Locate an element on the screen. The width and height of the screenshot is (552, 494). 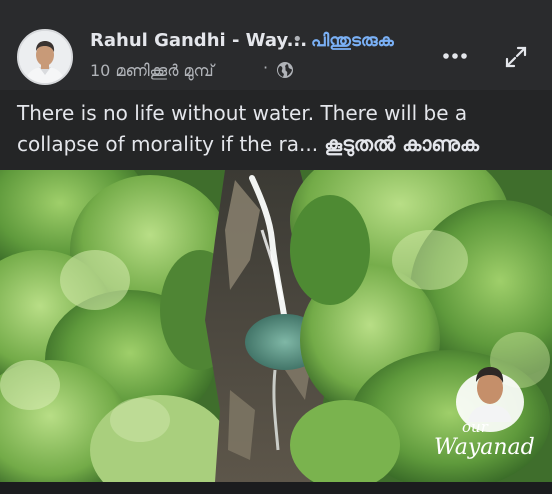
logo-text-our: our is located at coordinates (475, 427).